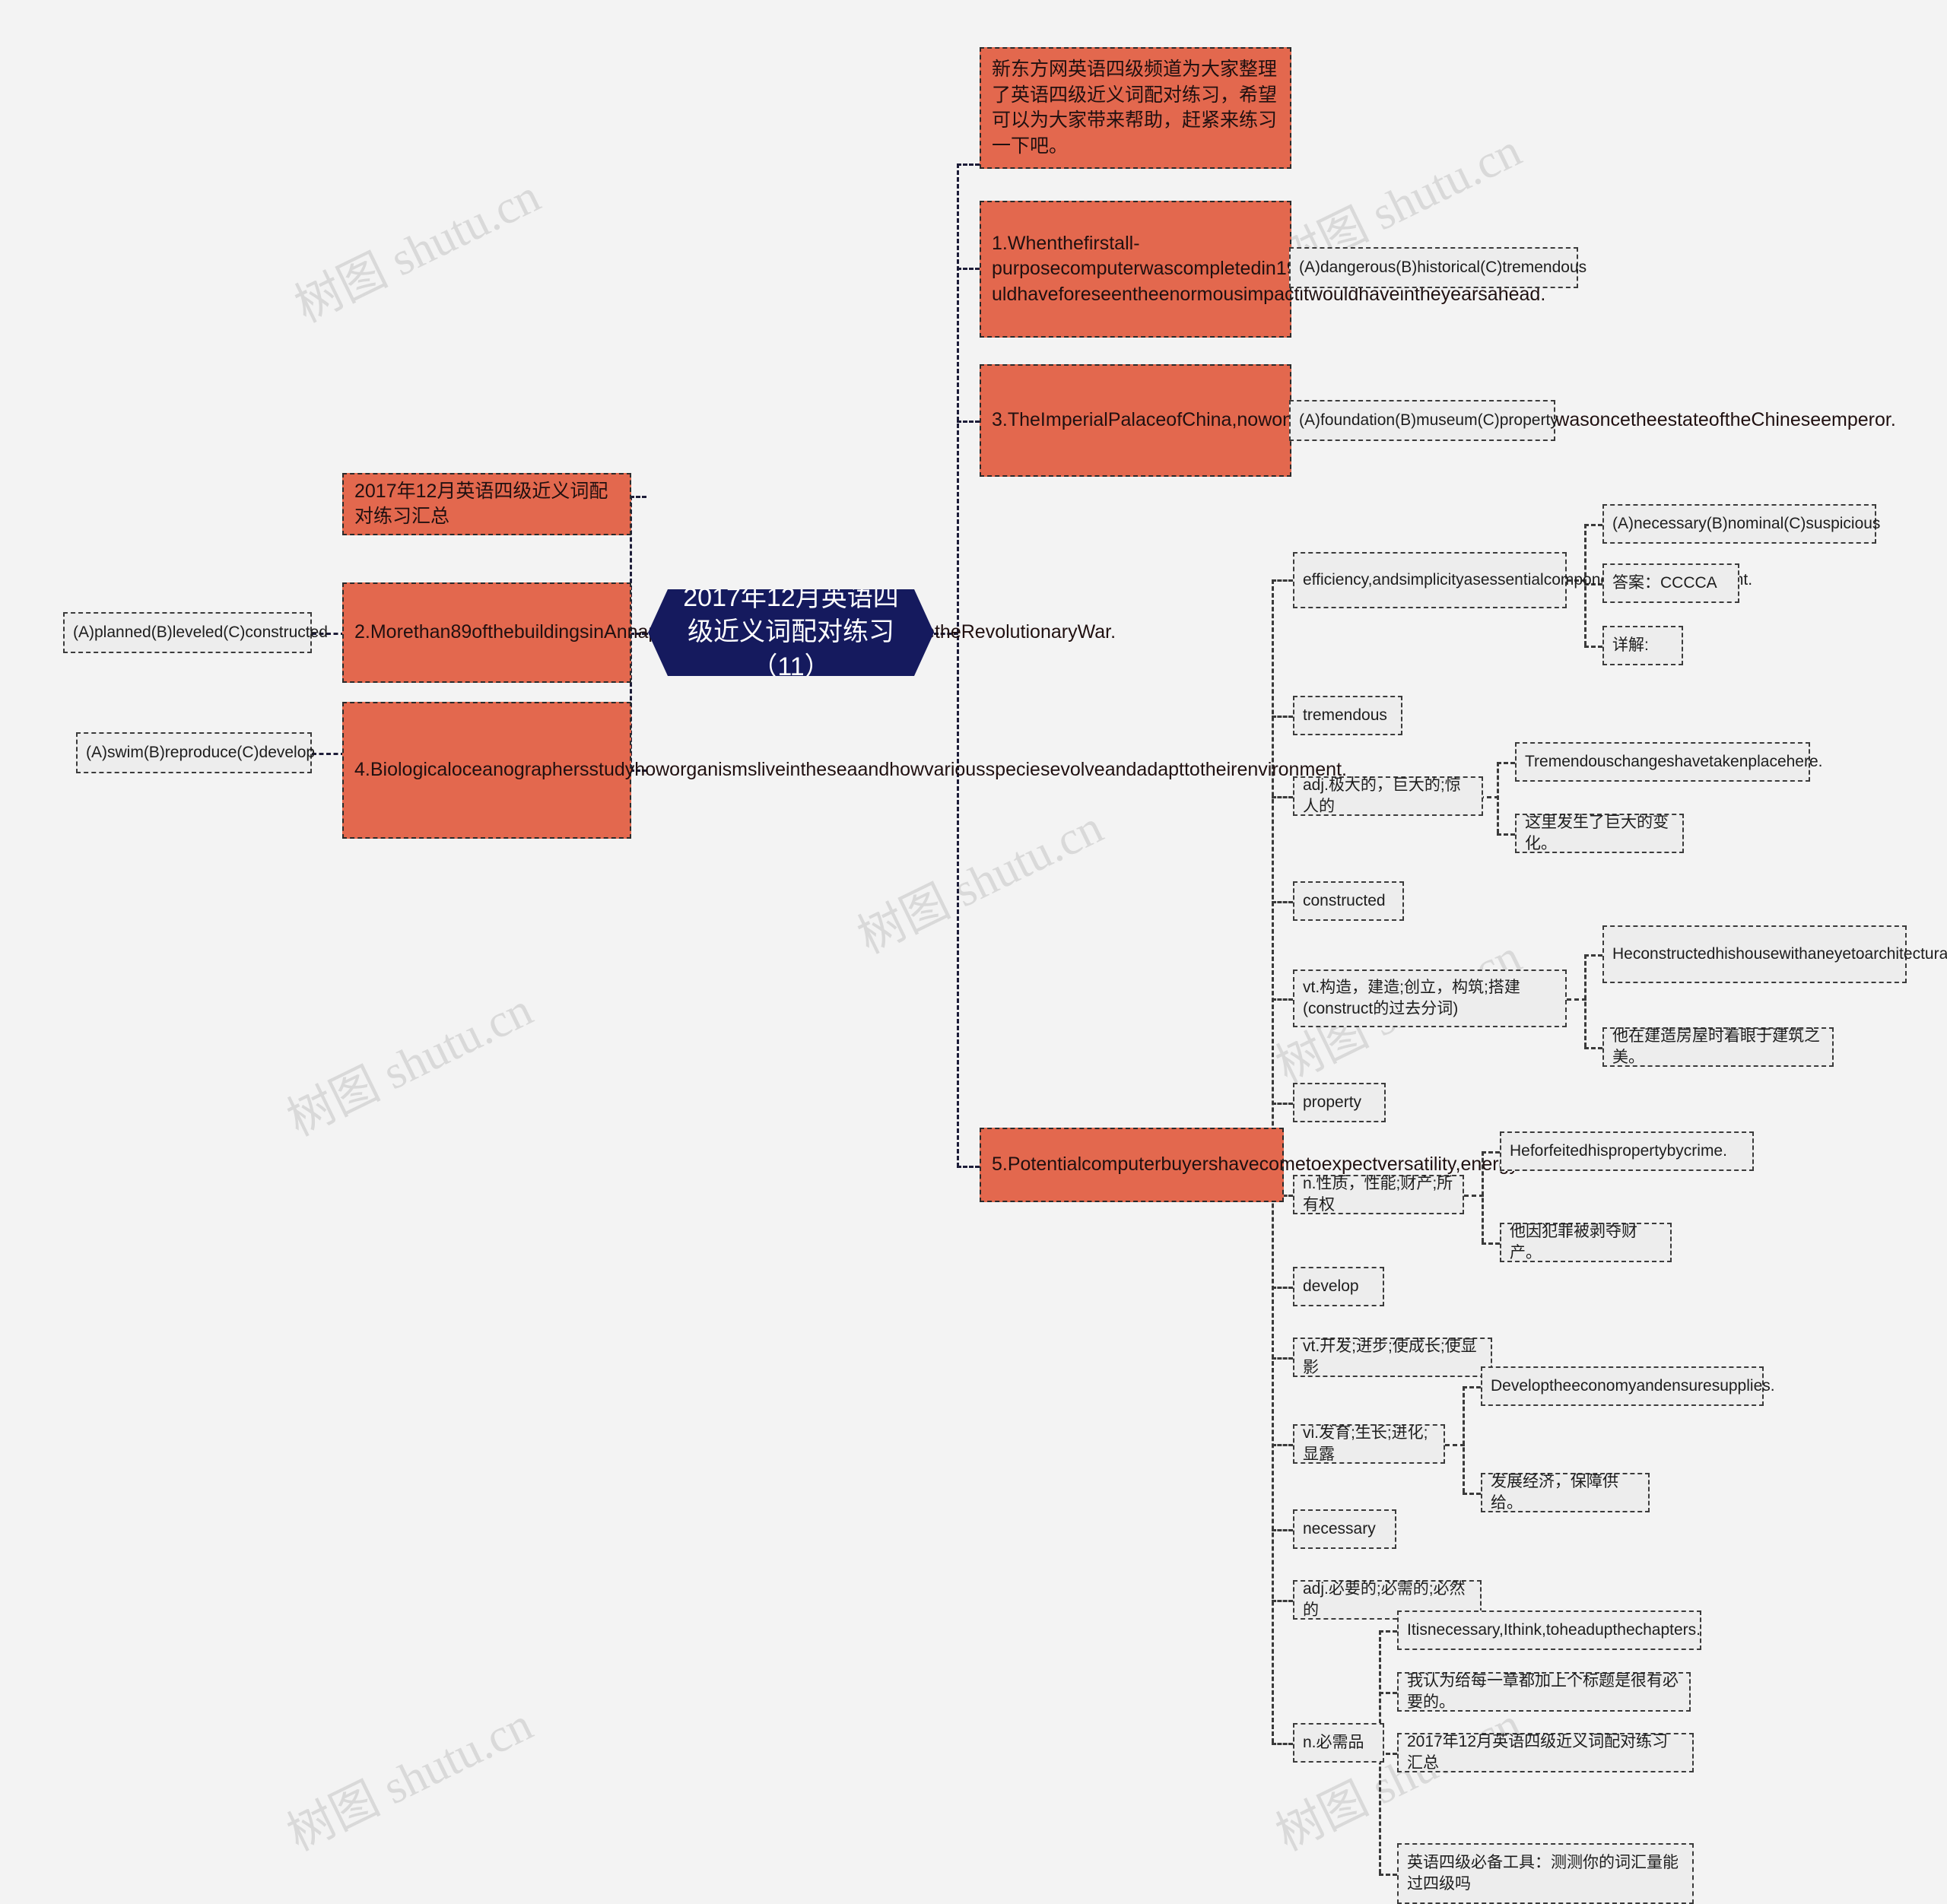  What do you see at coordinates (1674, 761) in the screenshot?
I see `detail-node-tremendous-example-en-label: Tremendouschangeshavetakenplacehere.` at bounding box center [1674, 761].